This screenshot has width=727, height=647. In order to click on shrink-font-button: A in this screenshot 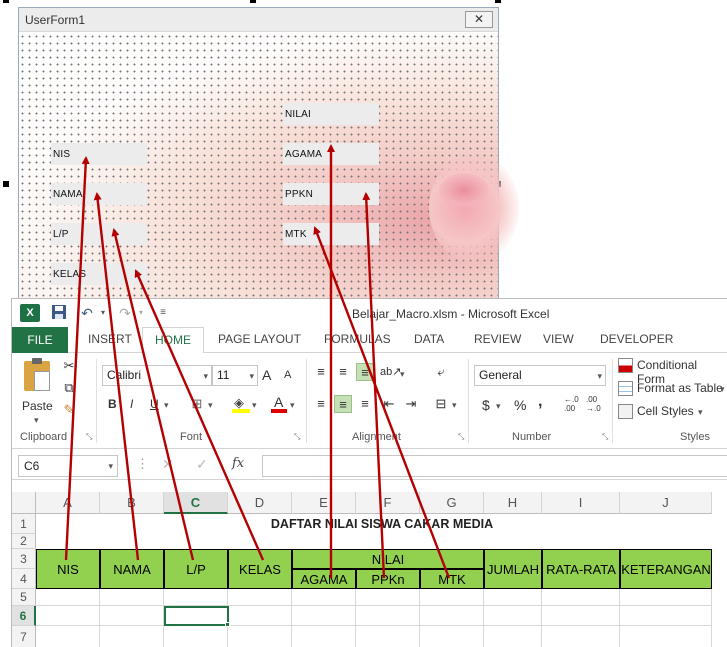, I will do `click(287, 375)`.